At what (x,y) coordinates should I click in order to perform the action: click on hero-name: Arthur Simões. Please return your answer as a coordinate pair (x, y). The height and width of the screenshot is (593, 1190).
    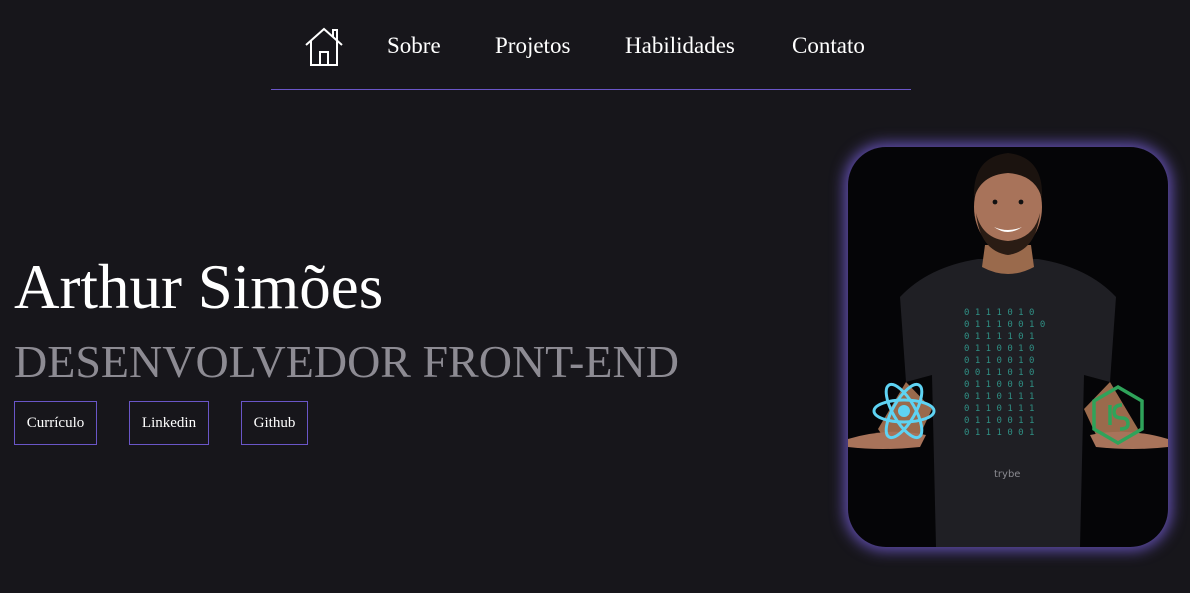
    Looking at the image, I should click on (199, 287).